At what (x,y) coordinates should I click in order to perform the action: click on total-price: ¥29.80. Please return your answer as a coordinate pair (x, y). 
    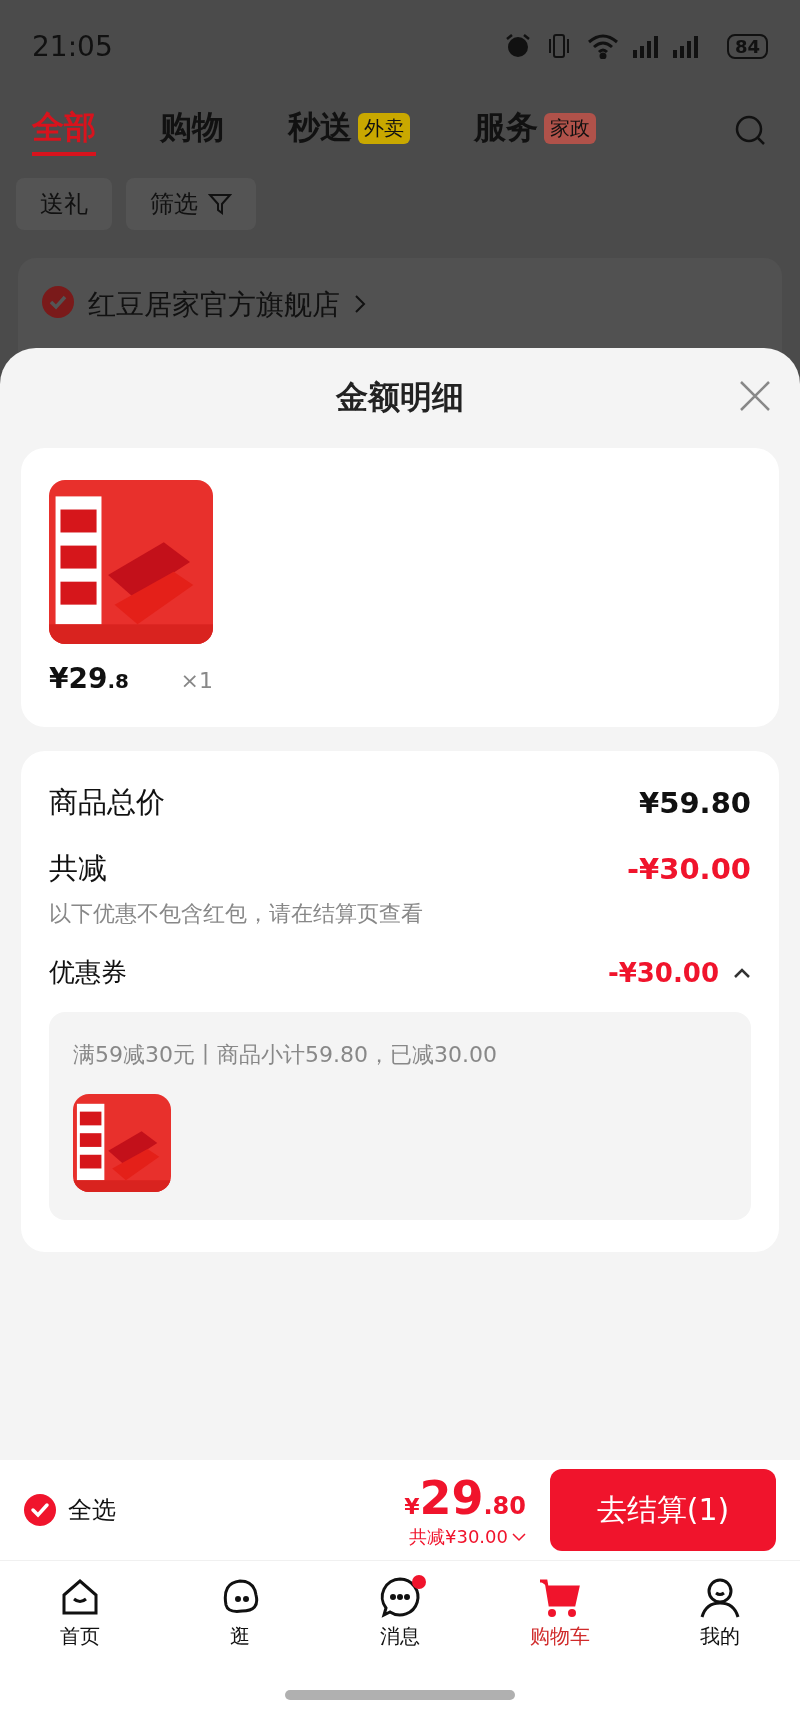
    Looking at the image, I should click on (465, 1498).